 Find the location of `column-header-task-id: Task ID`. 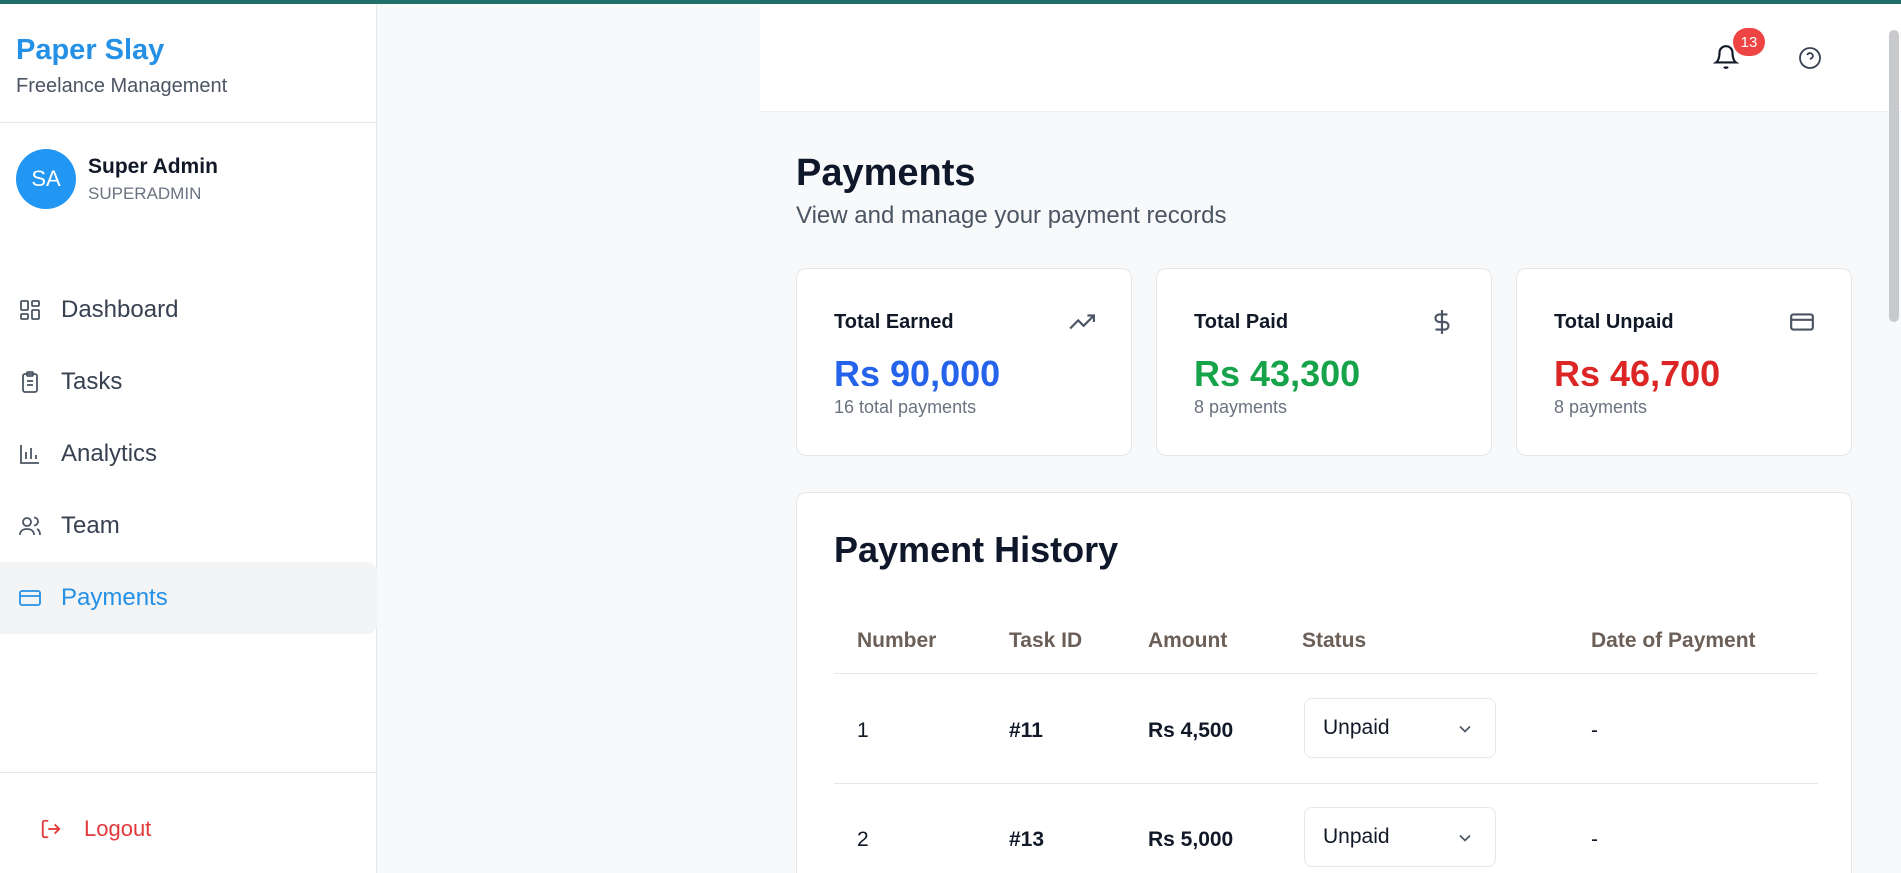

column-header-task-id: Task ID is located at coordinates (1045, 641).